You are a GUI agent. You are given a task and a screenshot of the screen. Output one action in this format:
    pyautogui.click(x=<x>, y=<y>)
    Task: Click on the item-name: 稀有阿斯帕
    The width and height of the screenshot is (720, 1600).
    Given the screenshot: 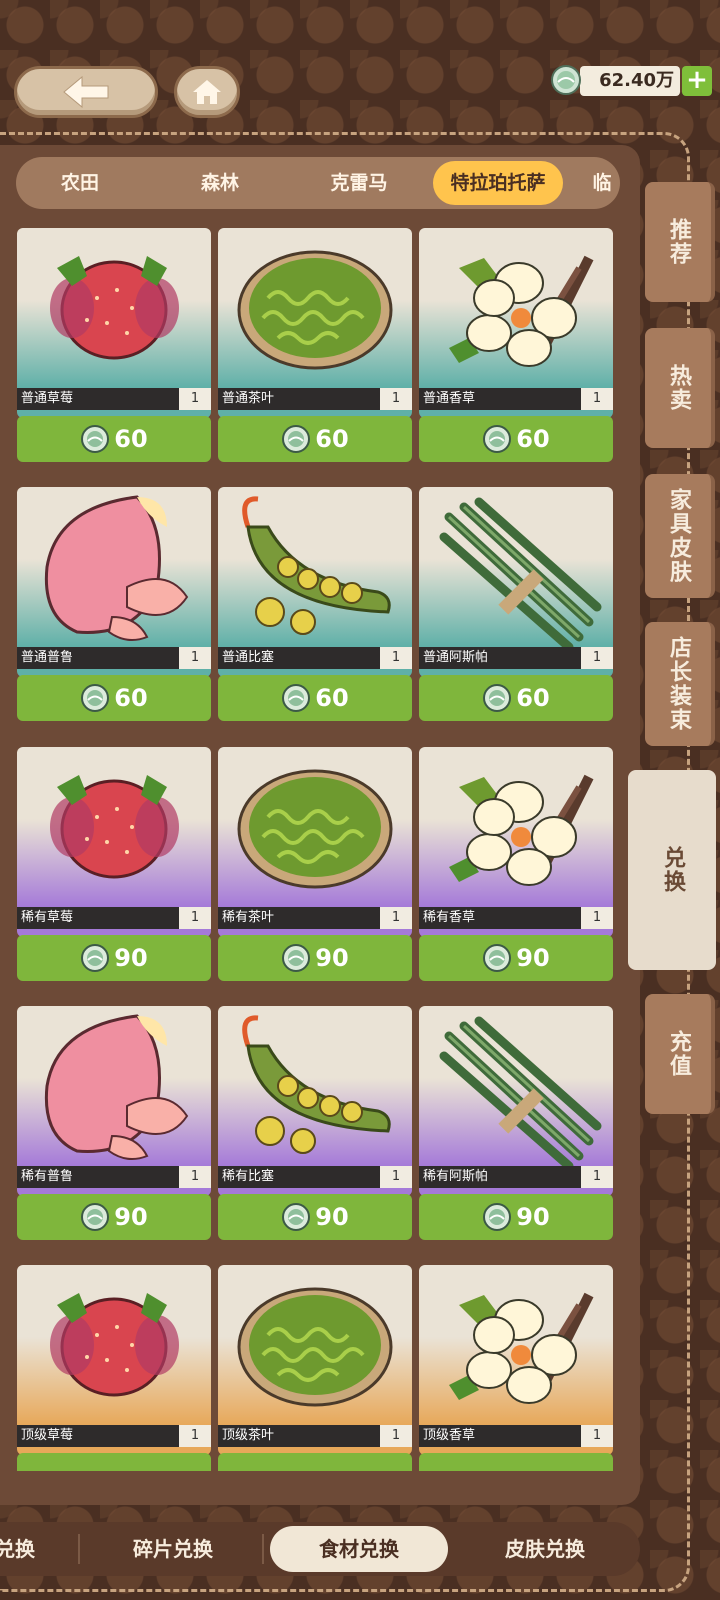 What is the action you would take?
    pyautogui.click(x=500, y=1177)
    